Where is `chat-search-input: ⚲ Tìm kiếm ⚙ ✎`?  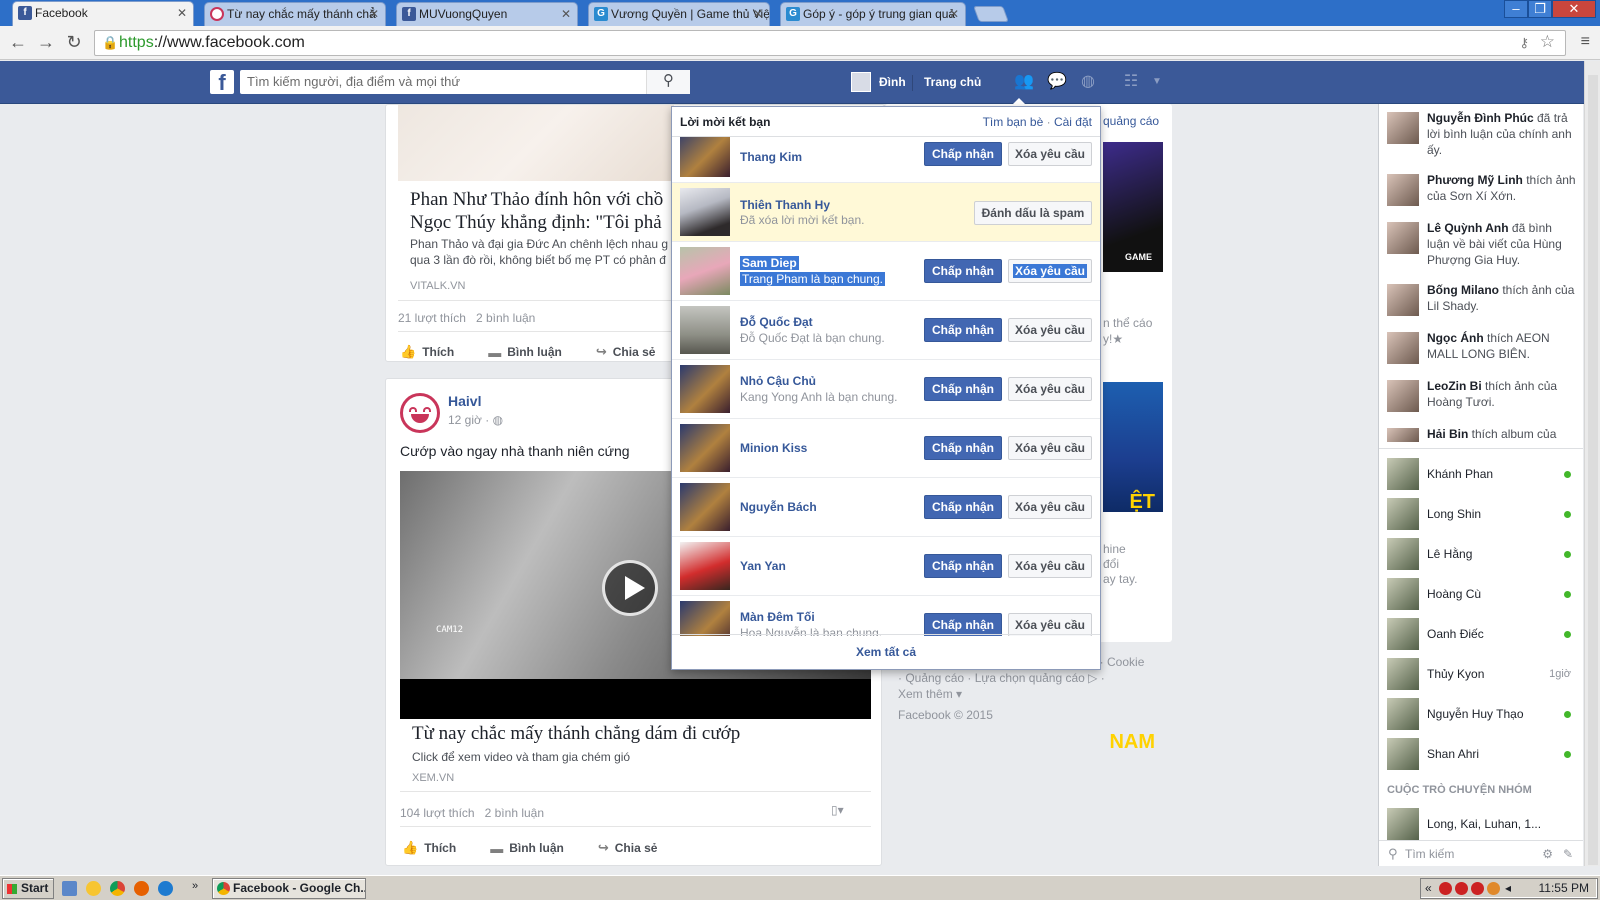
chat-search-input: ⚲ Tìm kiếm ⚙ ✎ is located at coordinates (1481, 853).